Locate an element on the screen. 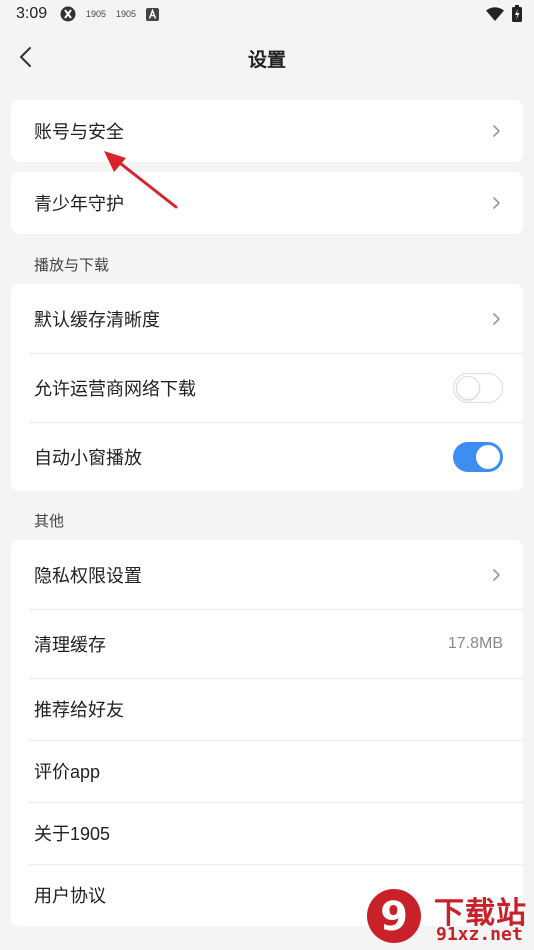  watermark-logo-icon: 9 is located at coordinates (394, 916).